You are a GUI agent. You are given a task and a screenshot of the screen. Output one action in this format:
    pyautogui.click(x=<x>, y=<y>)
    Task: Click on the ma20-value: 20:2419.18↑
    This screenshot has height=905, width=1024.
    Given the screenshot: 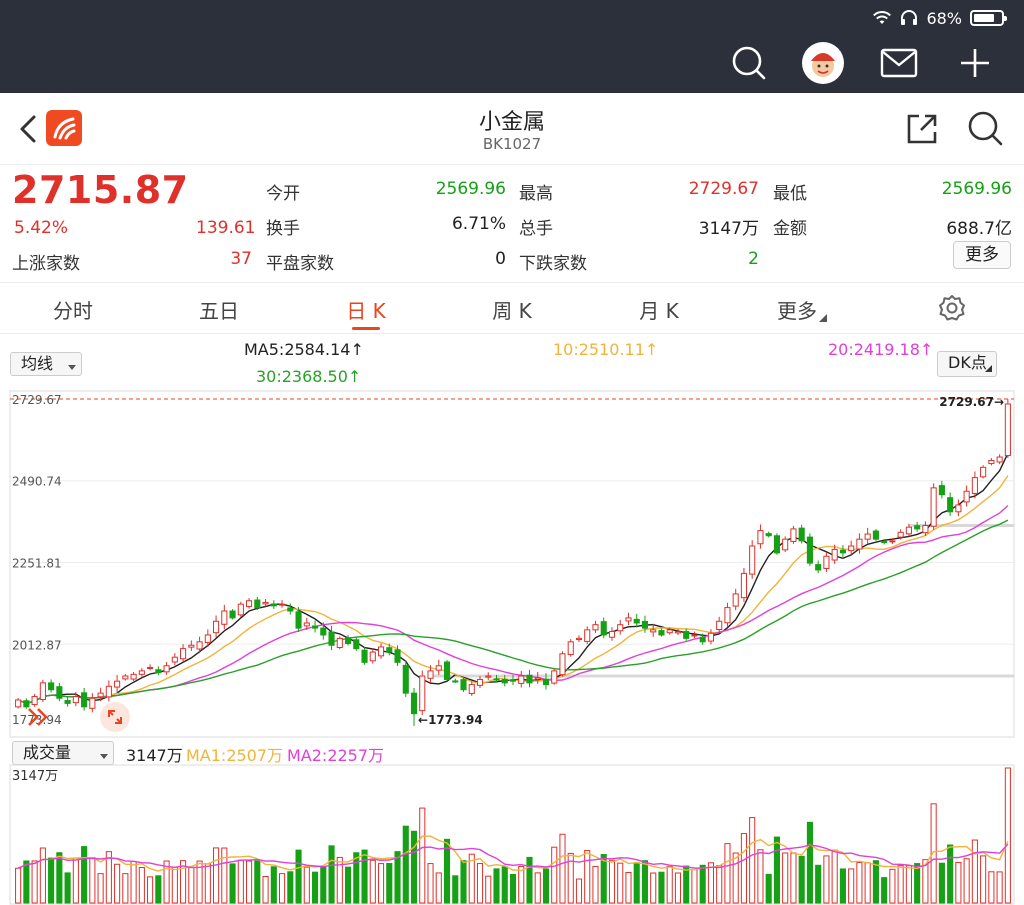 What is the action you would take?
    pyautogui.click(x=881, y=349)
    